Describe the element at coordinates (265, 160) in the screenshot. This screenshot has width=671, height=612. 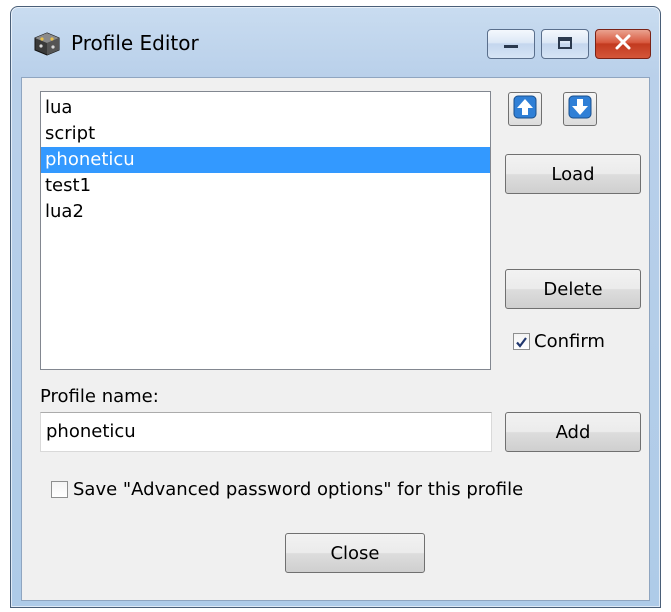
I see `profile-list-item-selected: phoneticu` at that location.